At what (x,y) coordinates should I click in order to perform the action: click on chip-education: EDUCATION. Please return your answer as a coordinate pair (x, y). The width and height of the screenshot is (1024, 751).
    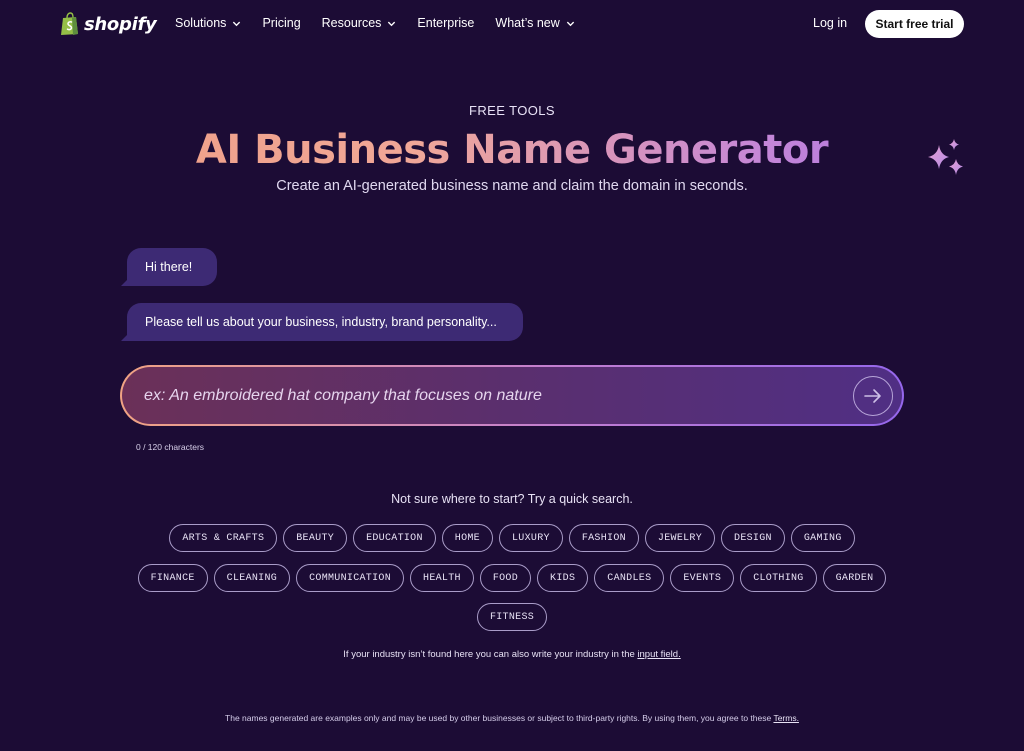
    Looking at the image, I should click on (394, 538).